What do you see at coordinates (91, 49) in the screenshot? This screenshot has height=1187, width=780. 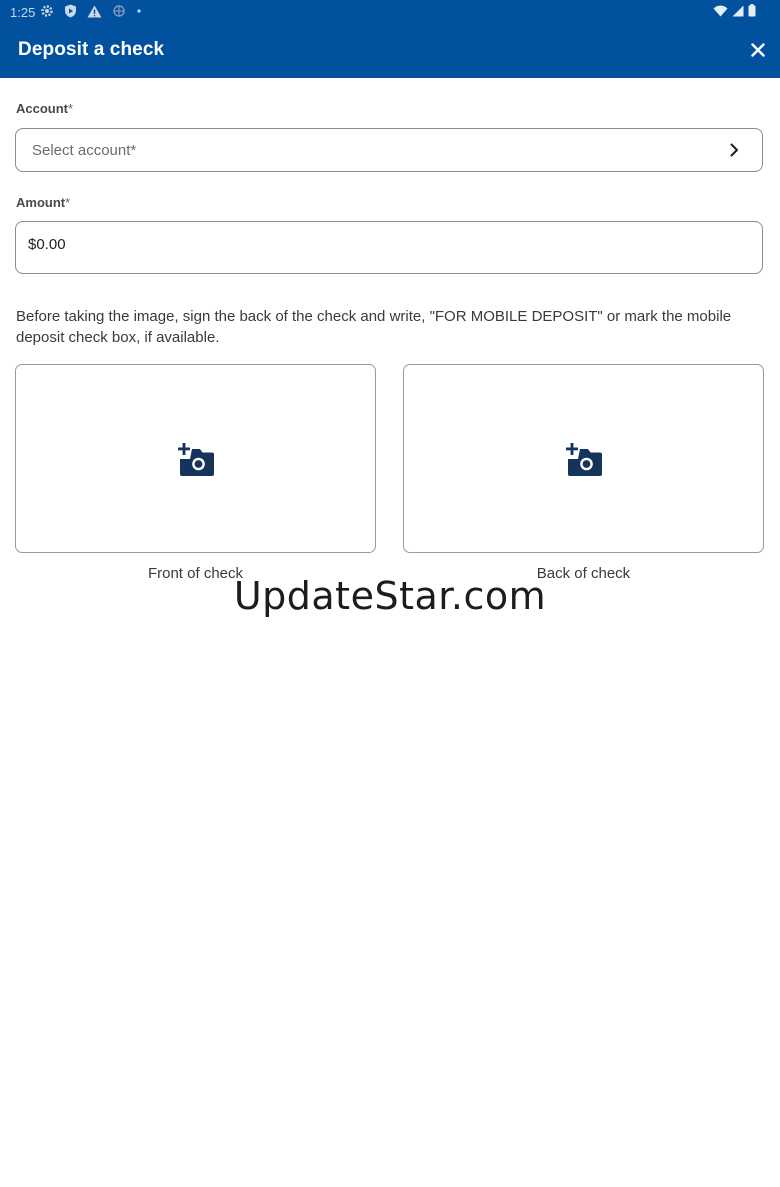 I see `page-title: Deposit a check` at bounding box center [91, 49].